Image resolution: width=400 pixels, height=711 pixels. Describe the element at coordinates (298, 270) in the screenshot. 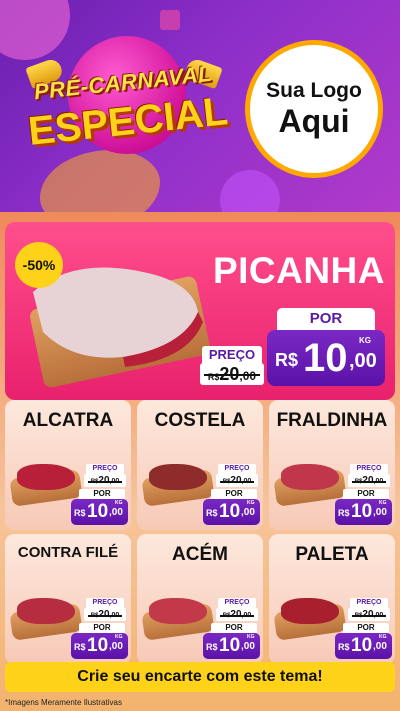

I see `featured-product-name: PICANHA` at that location.